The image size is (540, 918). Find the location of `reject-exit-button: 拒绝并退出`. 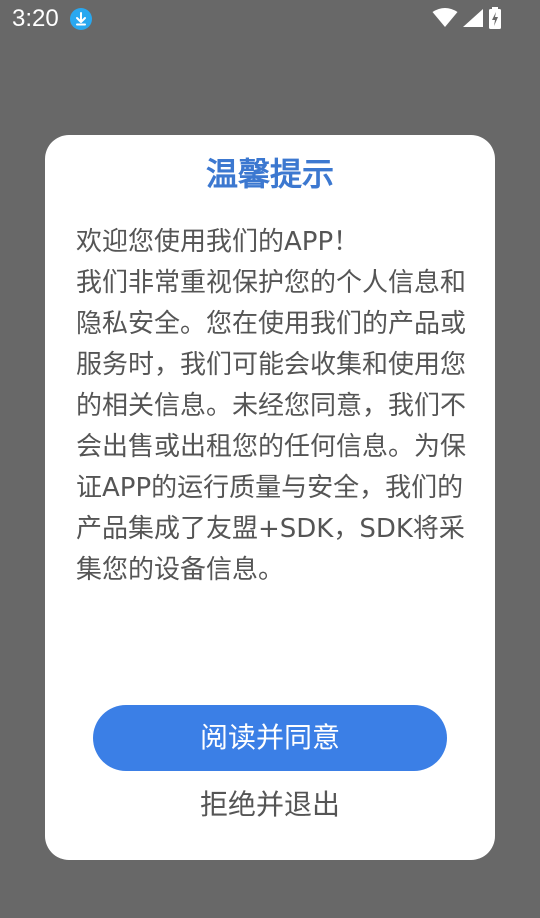

reject-exit-button: 拒绝并退出 is located at coordinates (270, 805).